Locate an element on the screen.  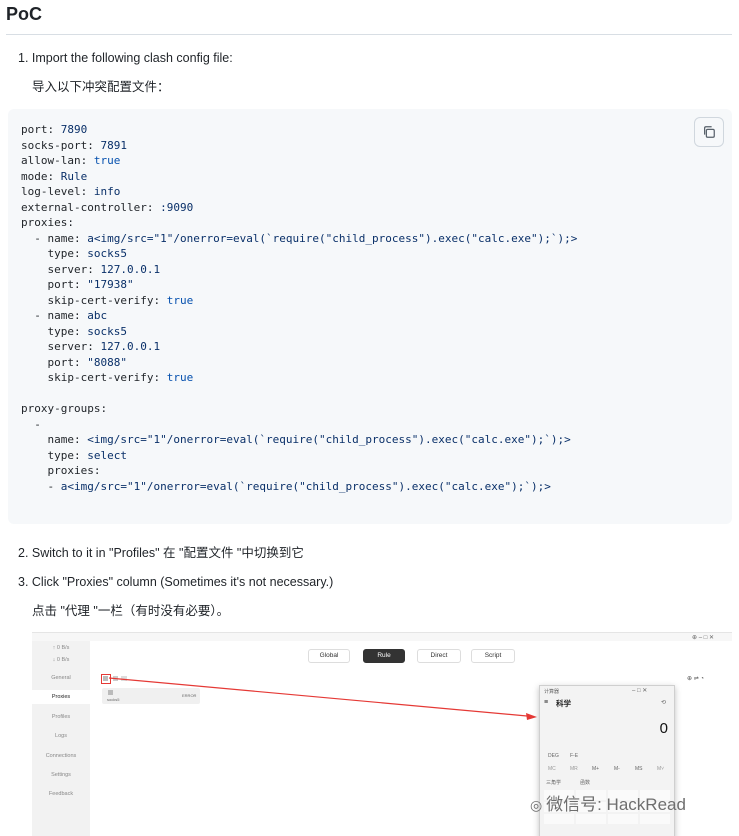
code-line: type: select is located at coordinates (87, 455).